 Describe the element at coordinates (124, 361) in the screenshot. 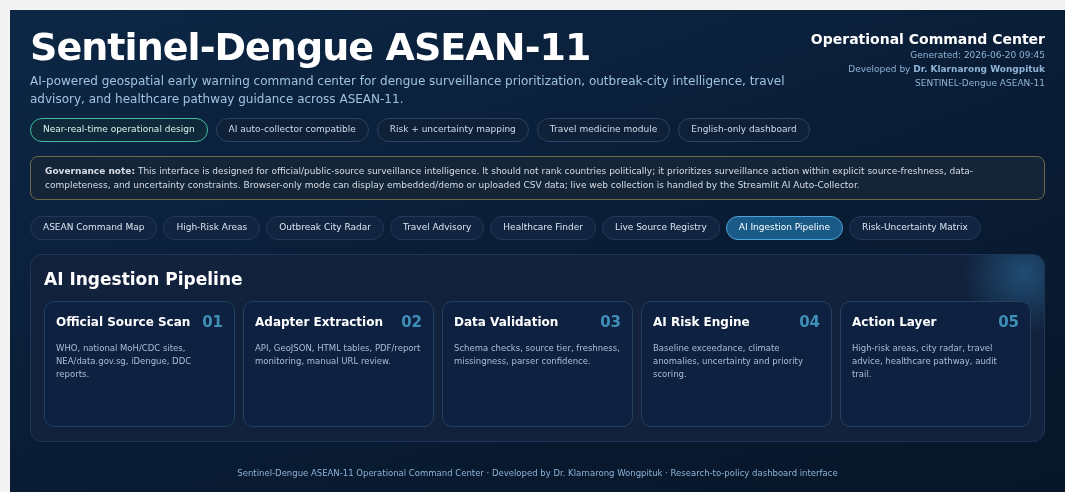

I see `step-description: WHO, national MoH/CDC sites, NEA/data.gov.sg, iDengue, DDC reports.` at that location.